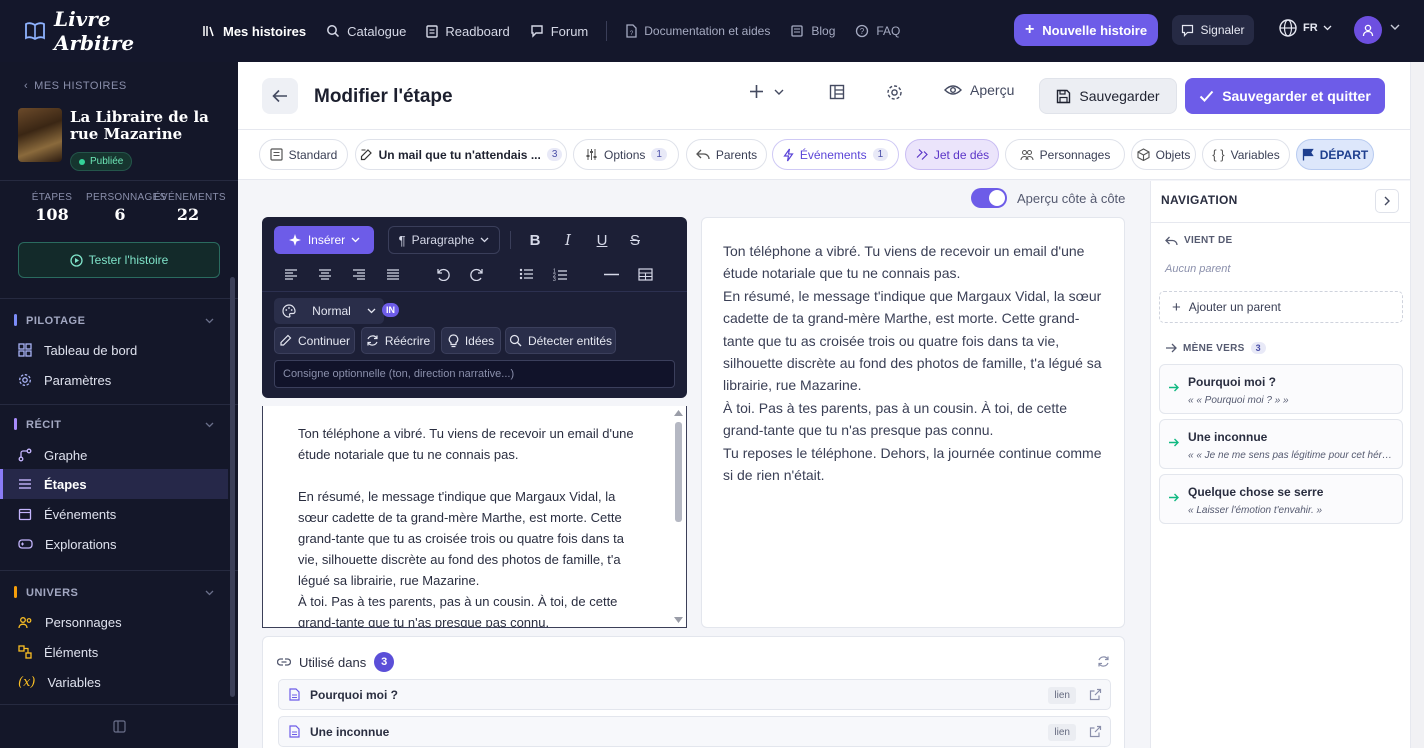 The image size is (1424, 748). I want to click on ai-rewrite-label: Réécrire, so click(407, 340).